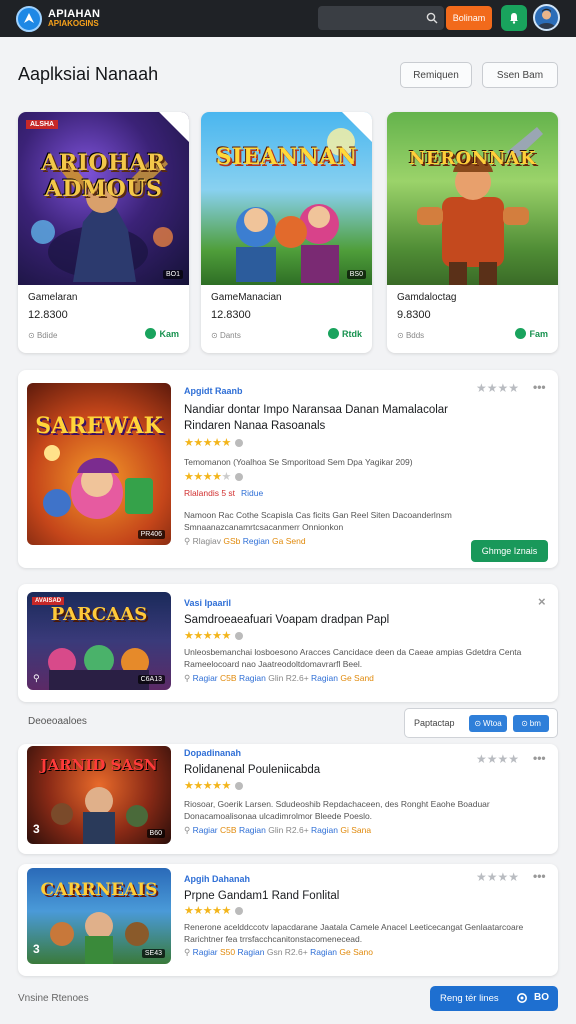 The image size is (576, 1024). Describe the element at coordinates (172, 274) in the screenshot. I see `artwork-badge: BO1` at that location.